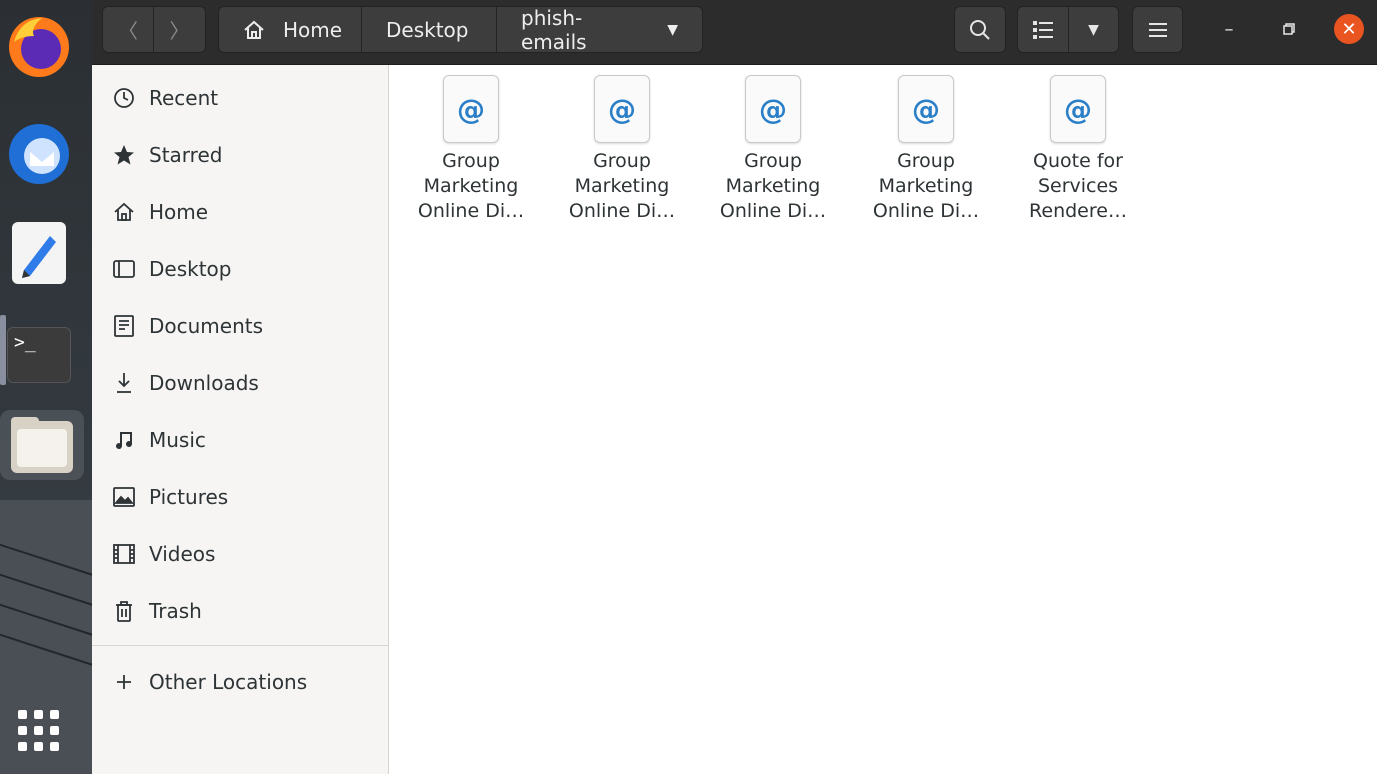 This screenshot has width=1377, height=774. What do you see at coordinates (554, 29) in the screenshot?
I see `breadcrumb-label: phish-emails` at bounding box center [554, 29].